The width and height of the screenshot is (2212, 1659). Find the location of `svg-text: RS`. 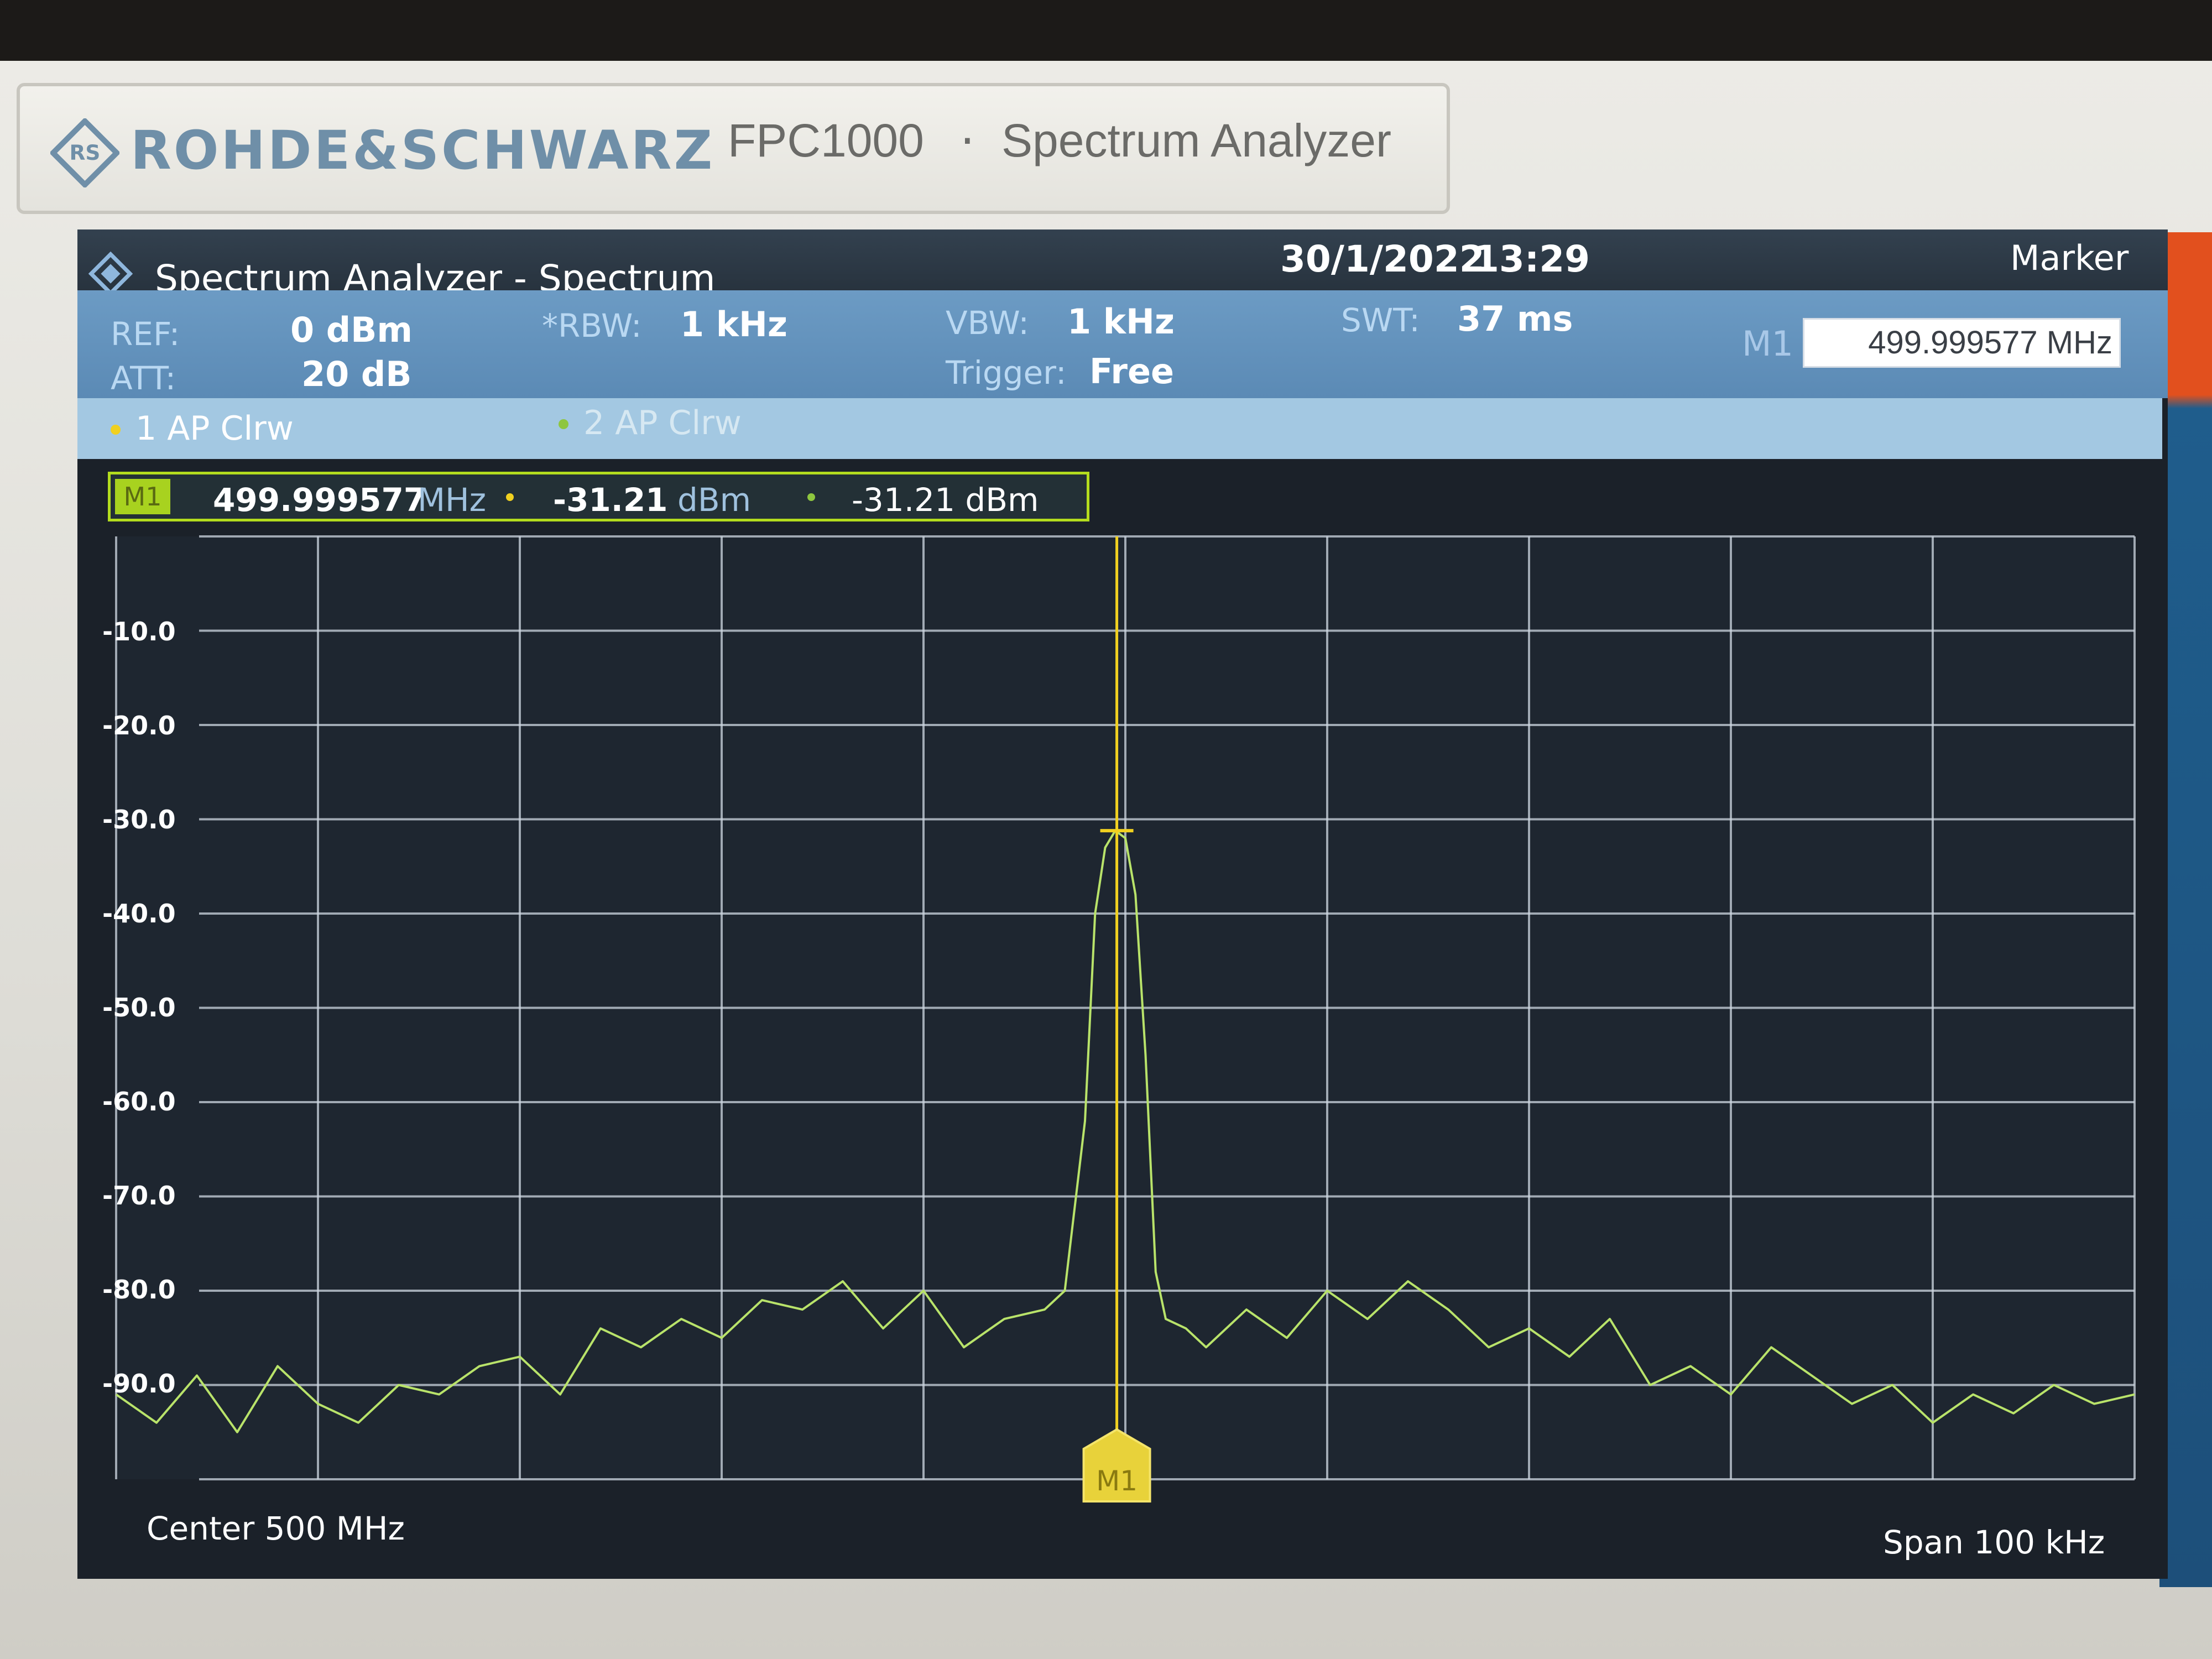

svg-text: RS is located at coordinates (85, 153).